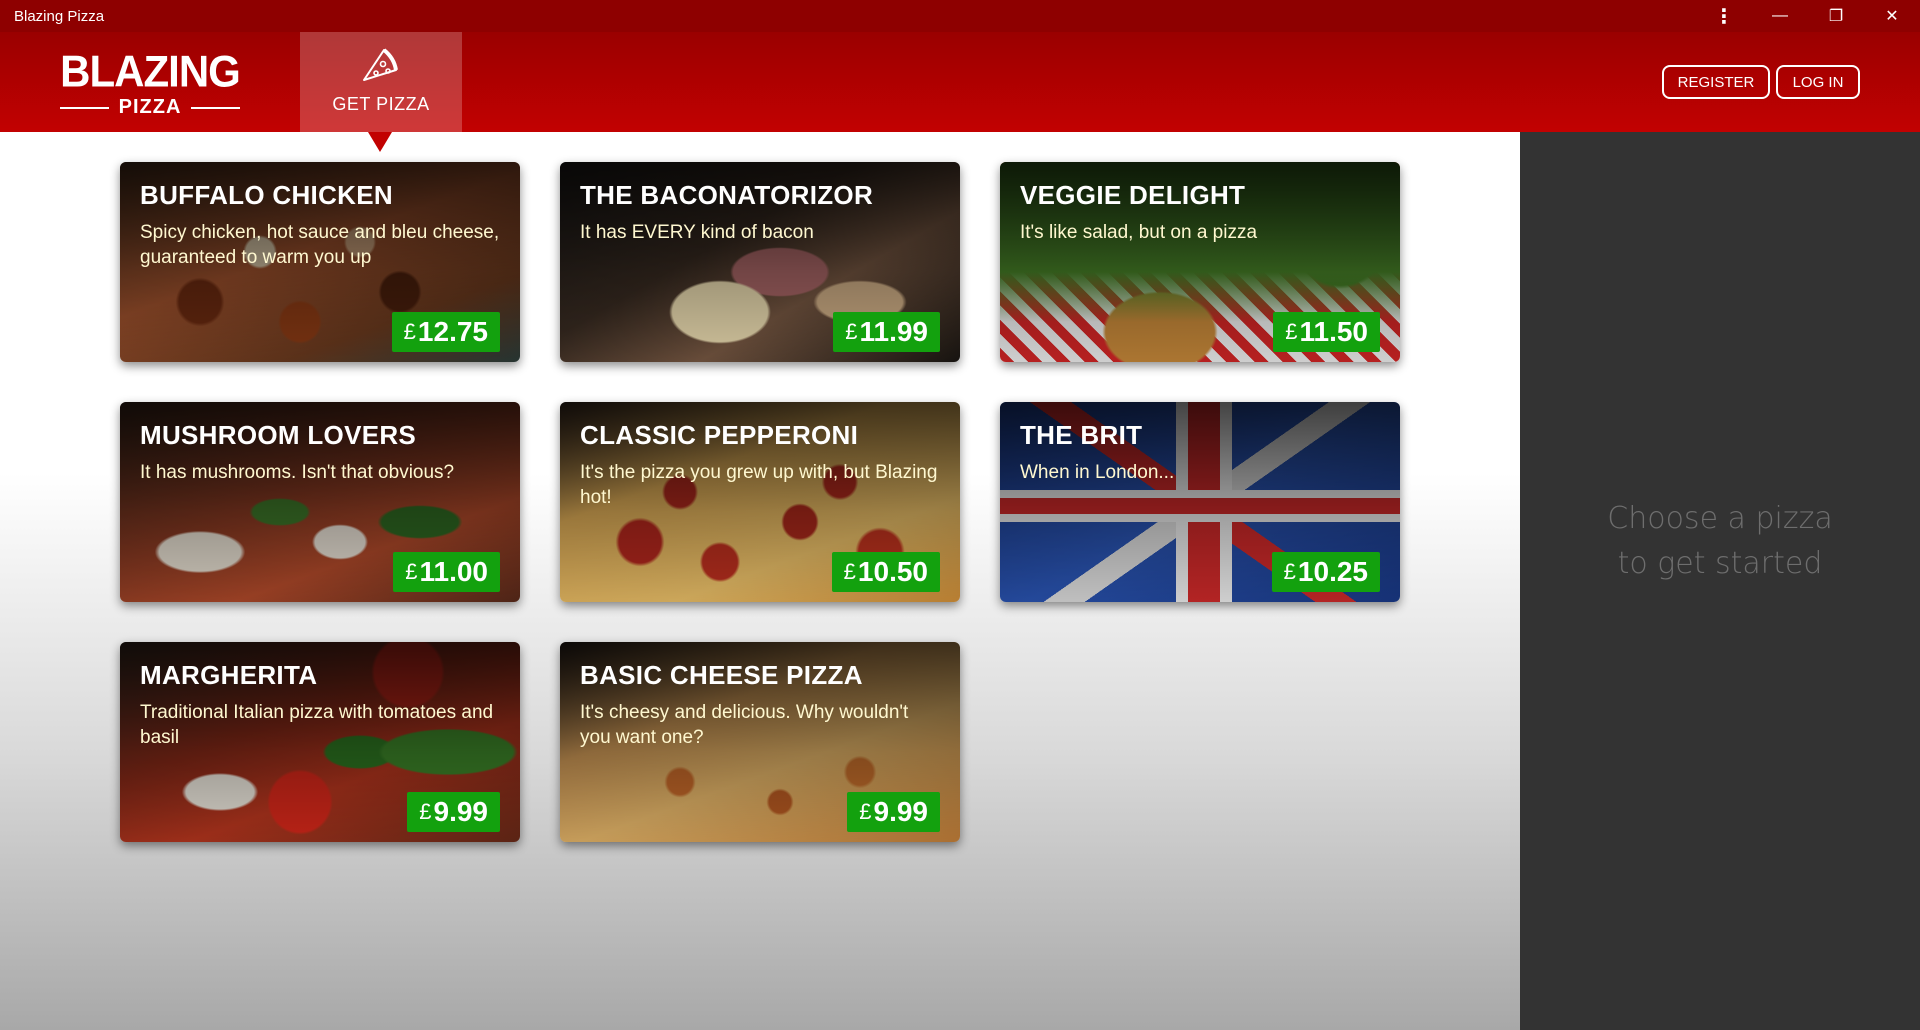 The height and width of the screenshot is (1030, 1920). What do you see at coordinates (1333, 331) in the screenshot?
I see `price-value: 11.50` at bounding box center [1333, 331].